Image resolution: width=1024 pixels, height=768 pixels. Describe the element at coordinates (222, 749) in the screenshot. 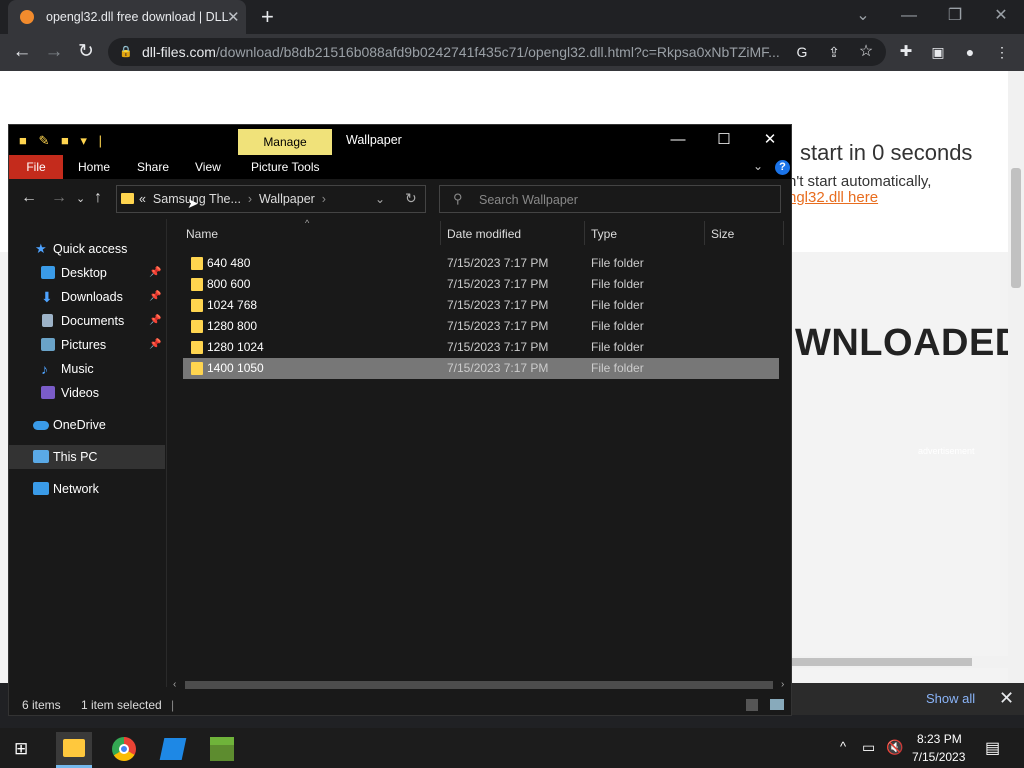

I see `minecraft-icon` at that location.